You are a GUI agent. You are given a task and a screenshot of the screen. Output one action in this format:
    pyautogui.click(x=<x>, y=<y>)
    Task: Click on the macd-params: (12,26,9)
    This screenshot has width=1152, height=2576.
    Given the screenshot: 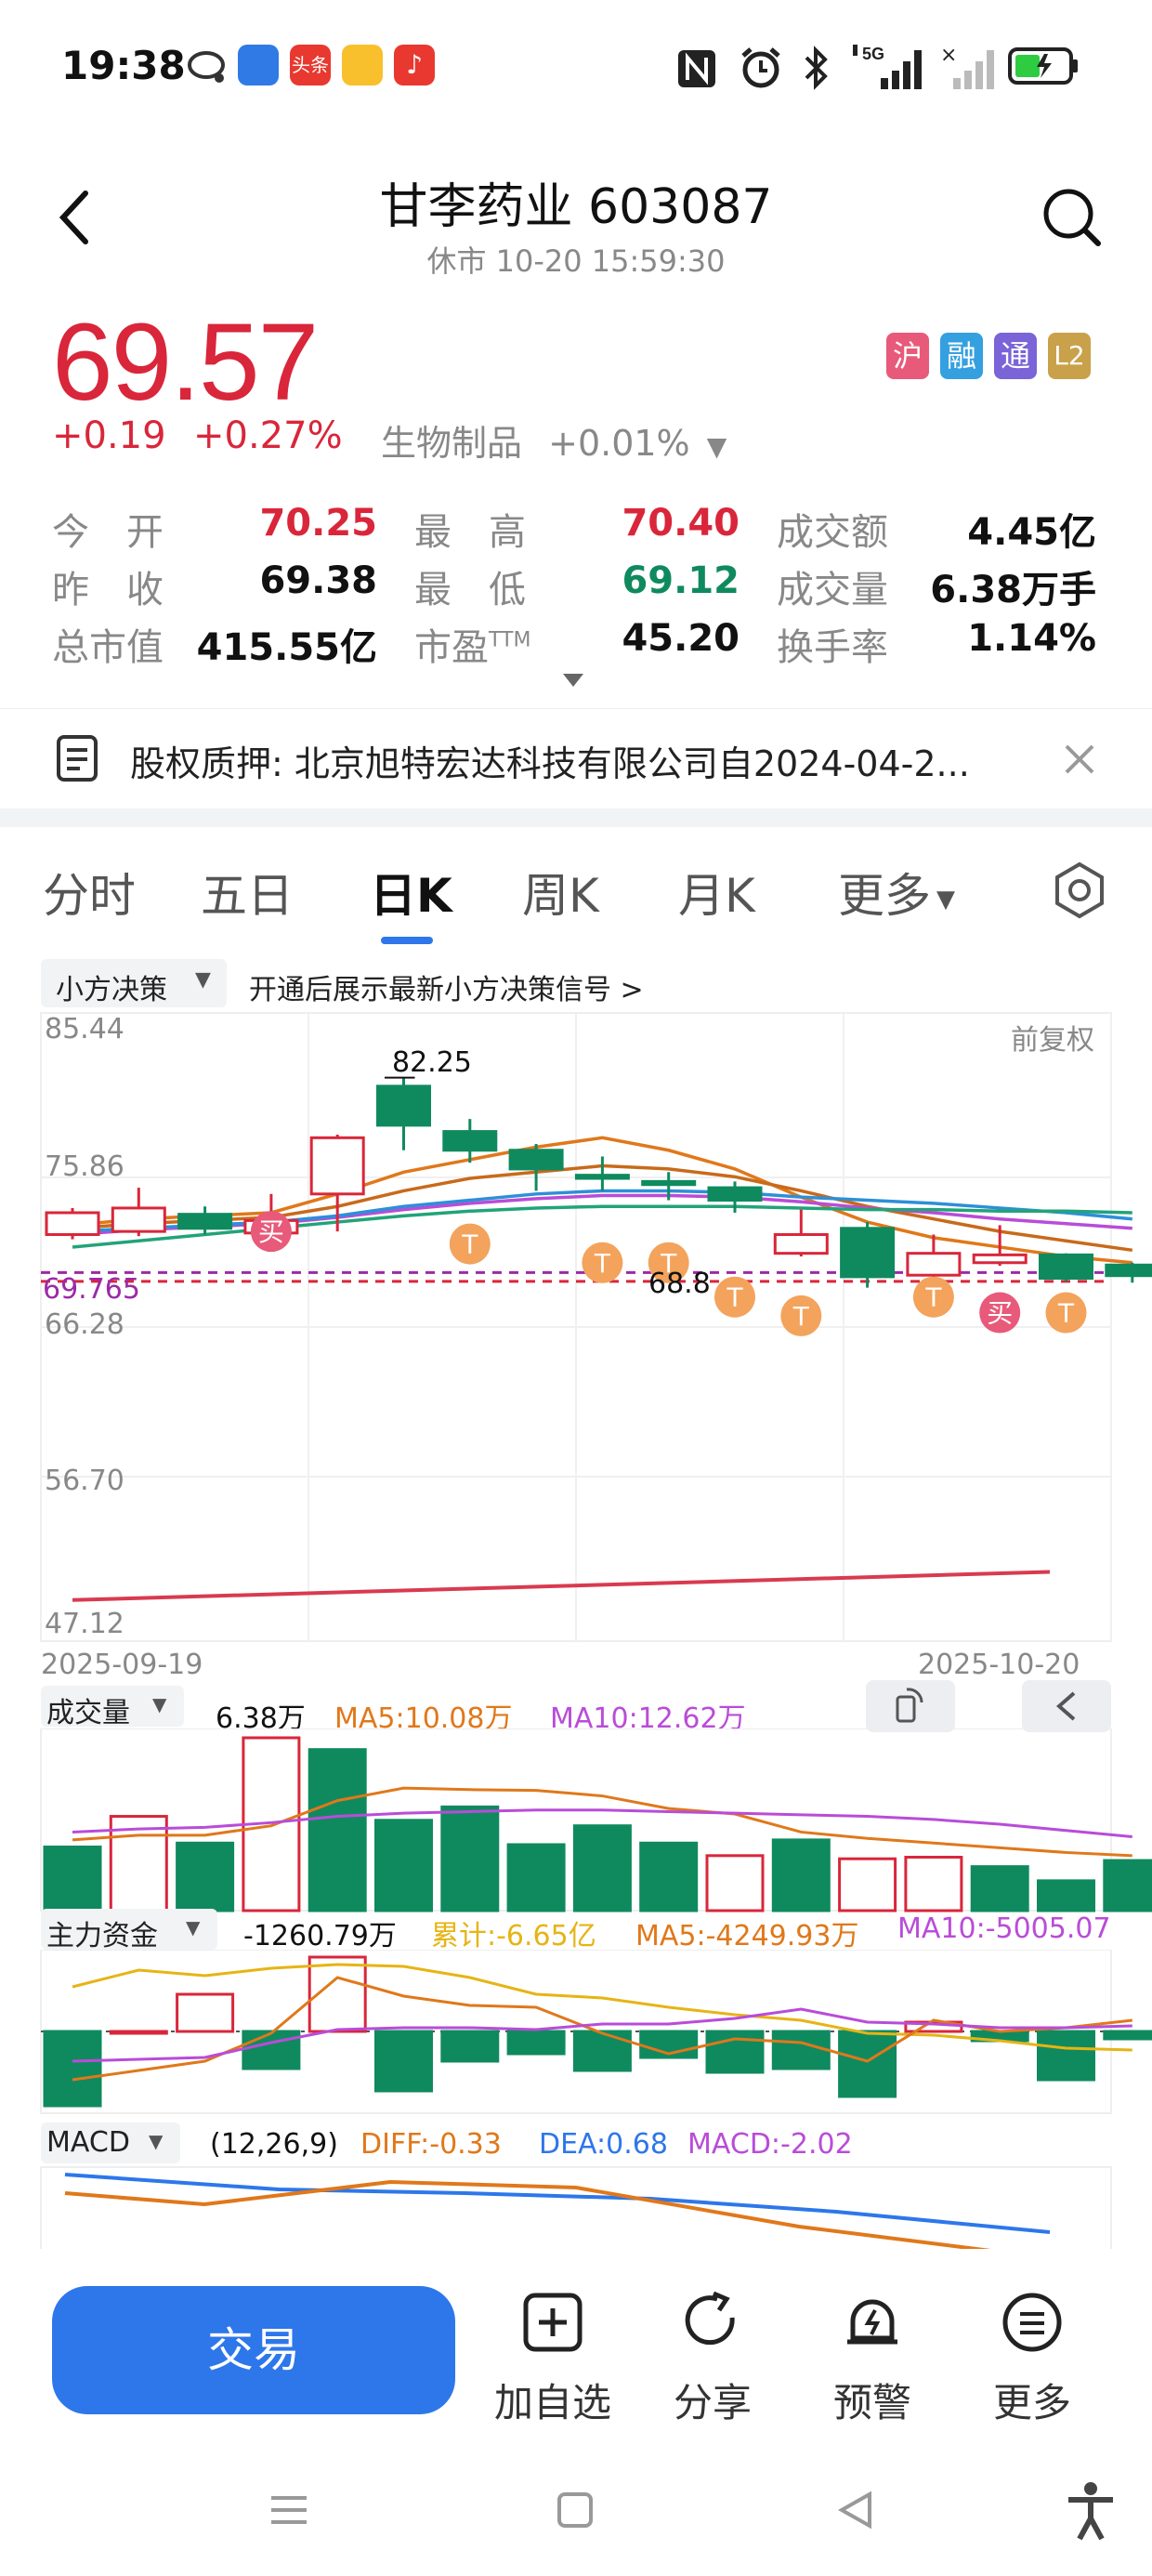 What is the action you would take?
    pyautogui.click(x=274, y=2144)
    